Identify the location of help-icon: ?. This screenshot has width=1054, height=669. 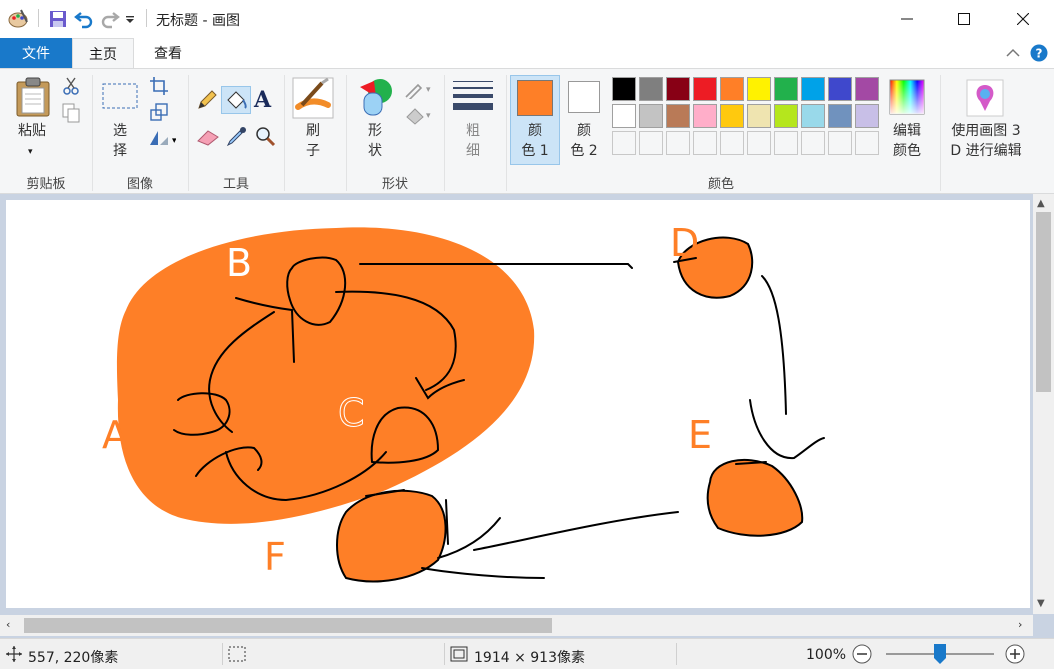
(1039, 55).